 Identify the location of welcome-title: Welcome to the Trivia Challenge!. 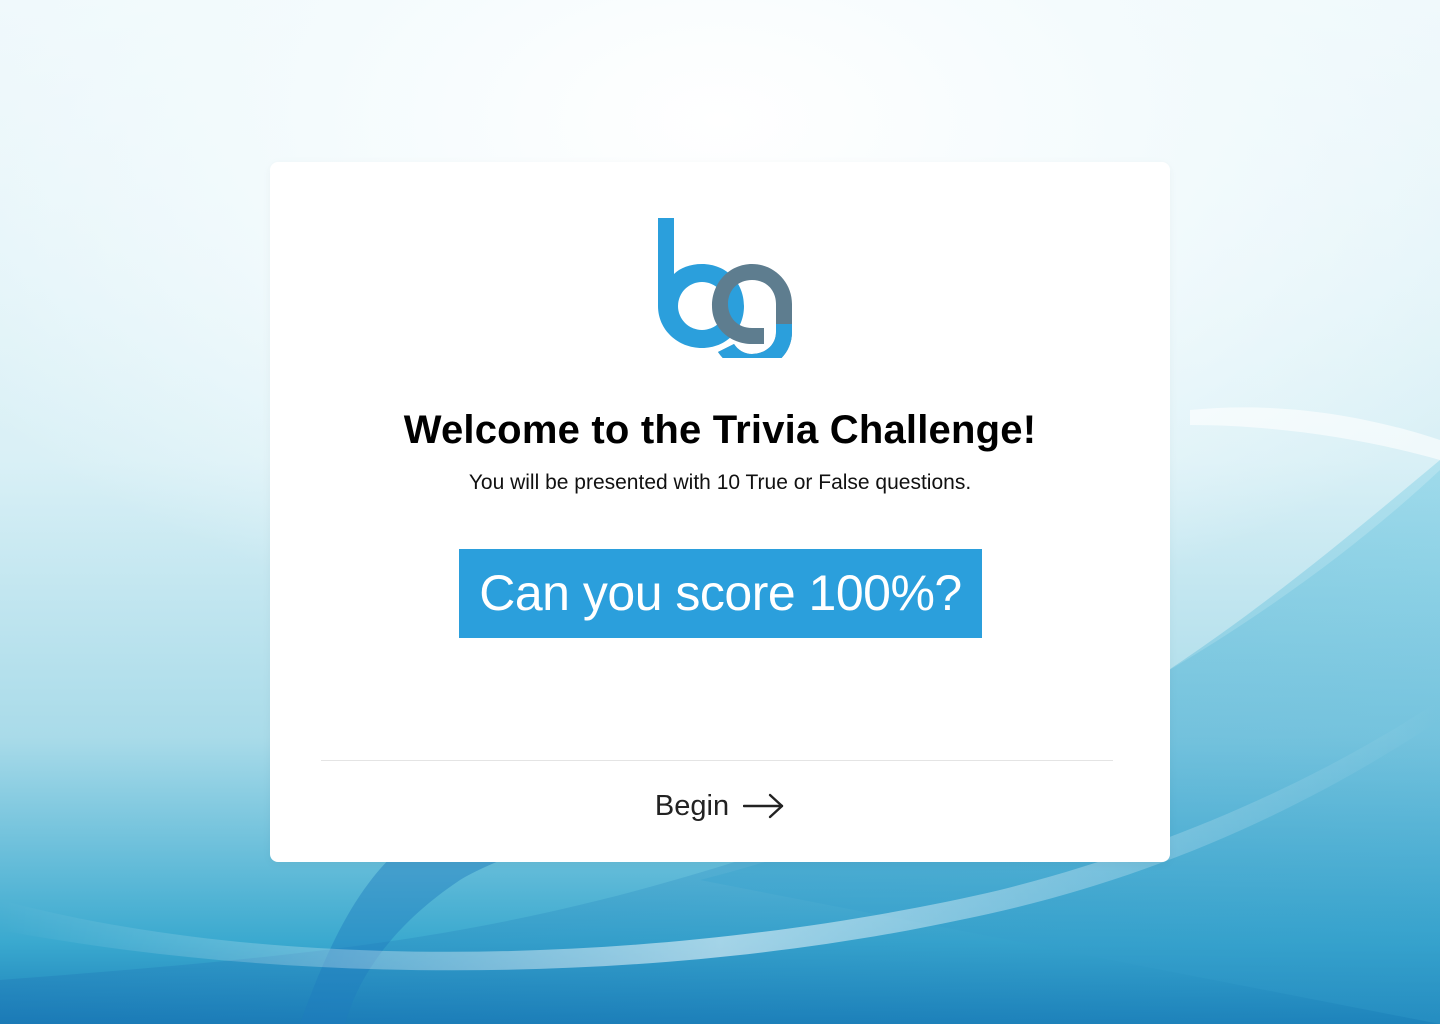
(720, 430).